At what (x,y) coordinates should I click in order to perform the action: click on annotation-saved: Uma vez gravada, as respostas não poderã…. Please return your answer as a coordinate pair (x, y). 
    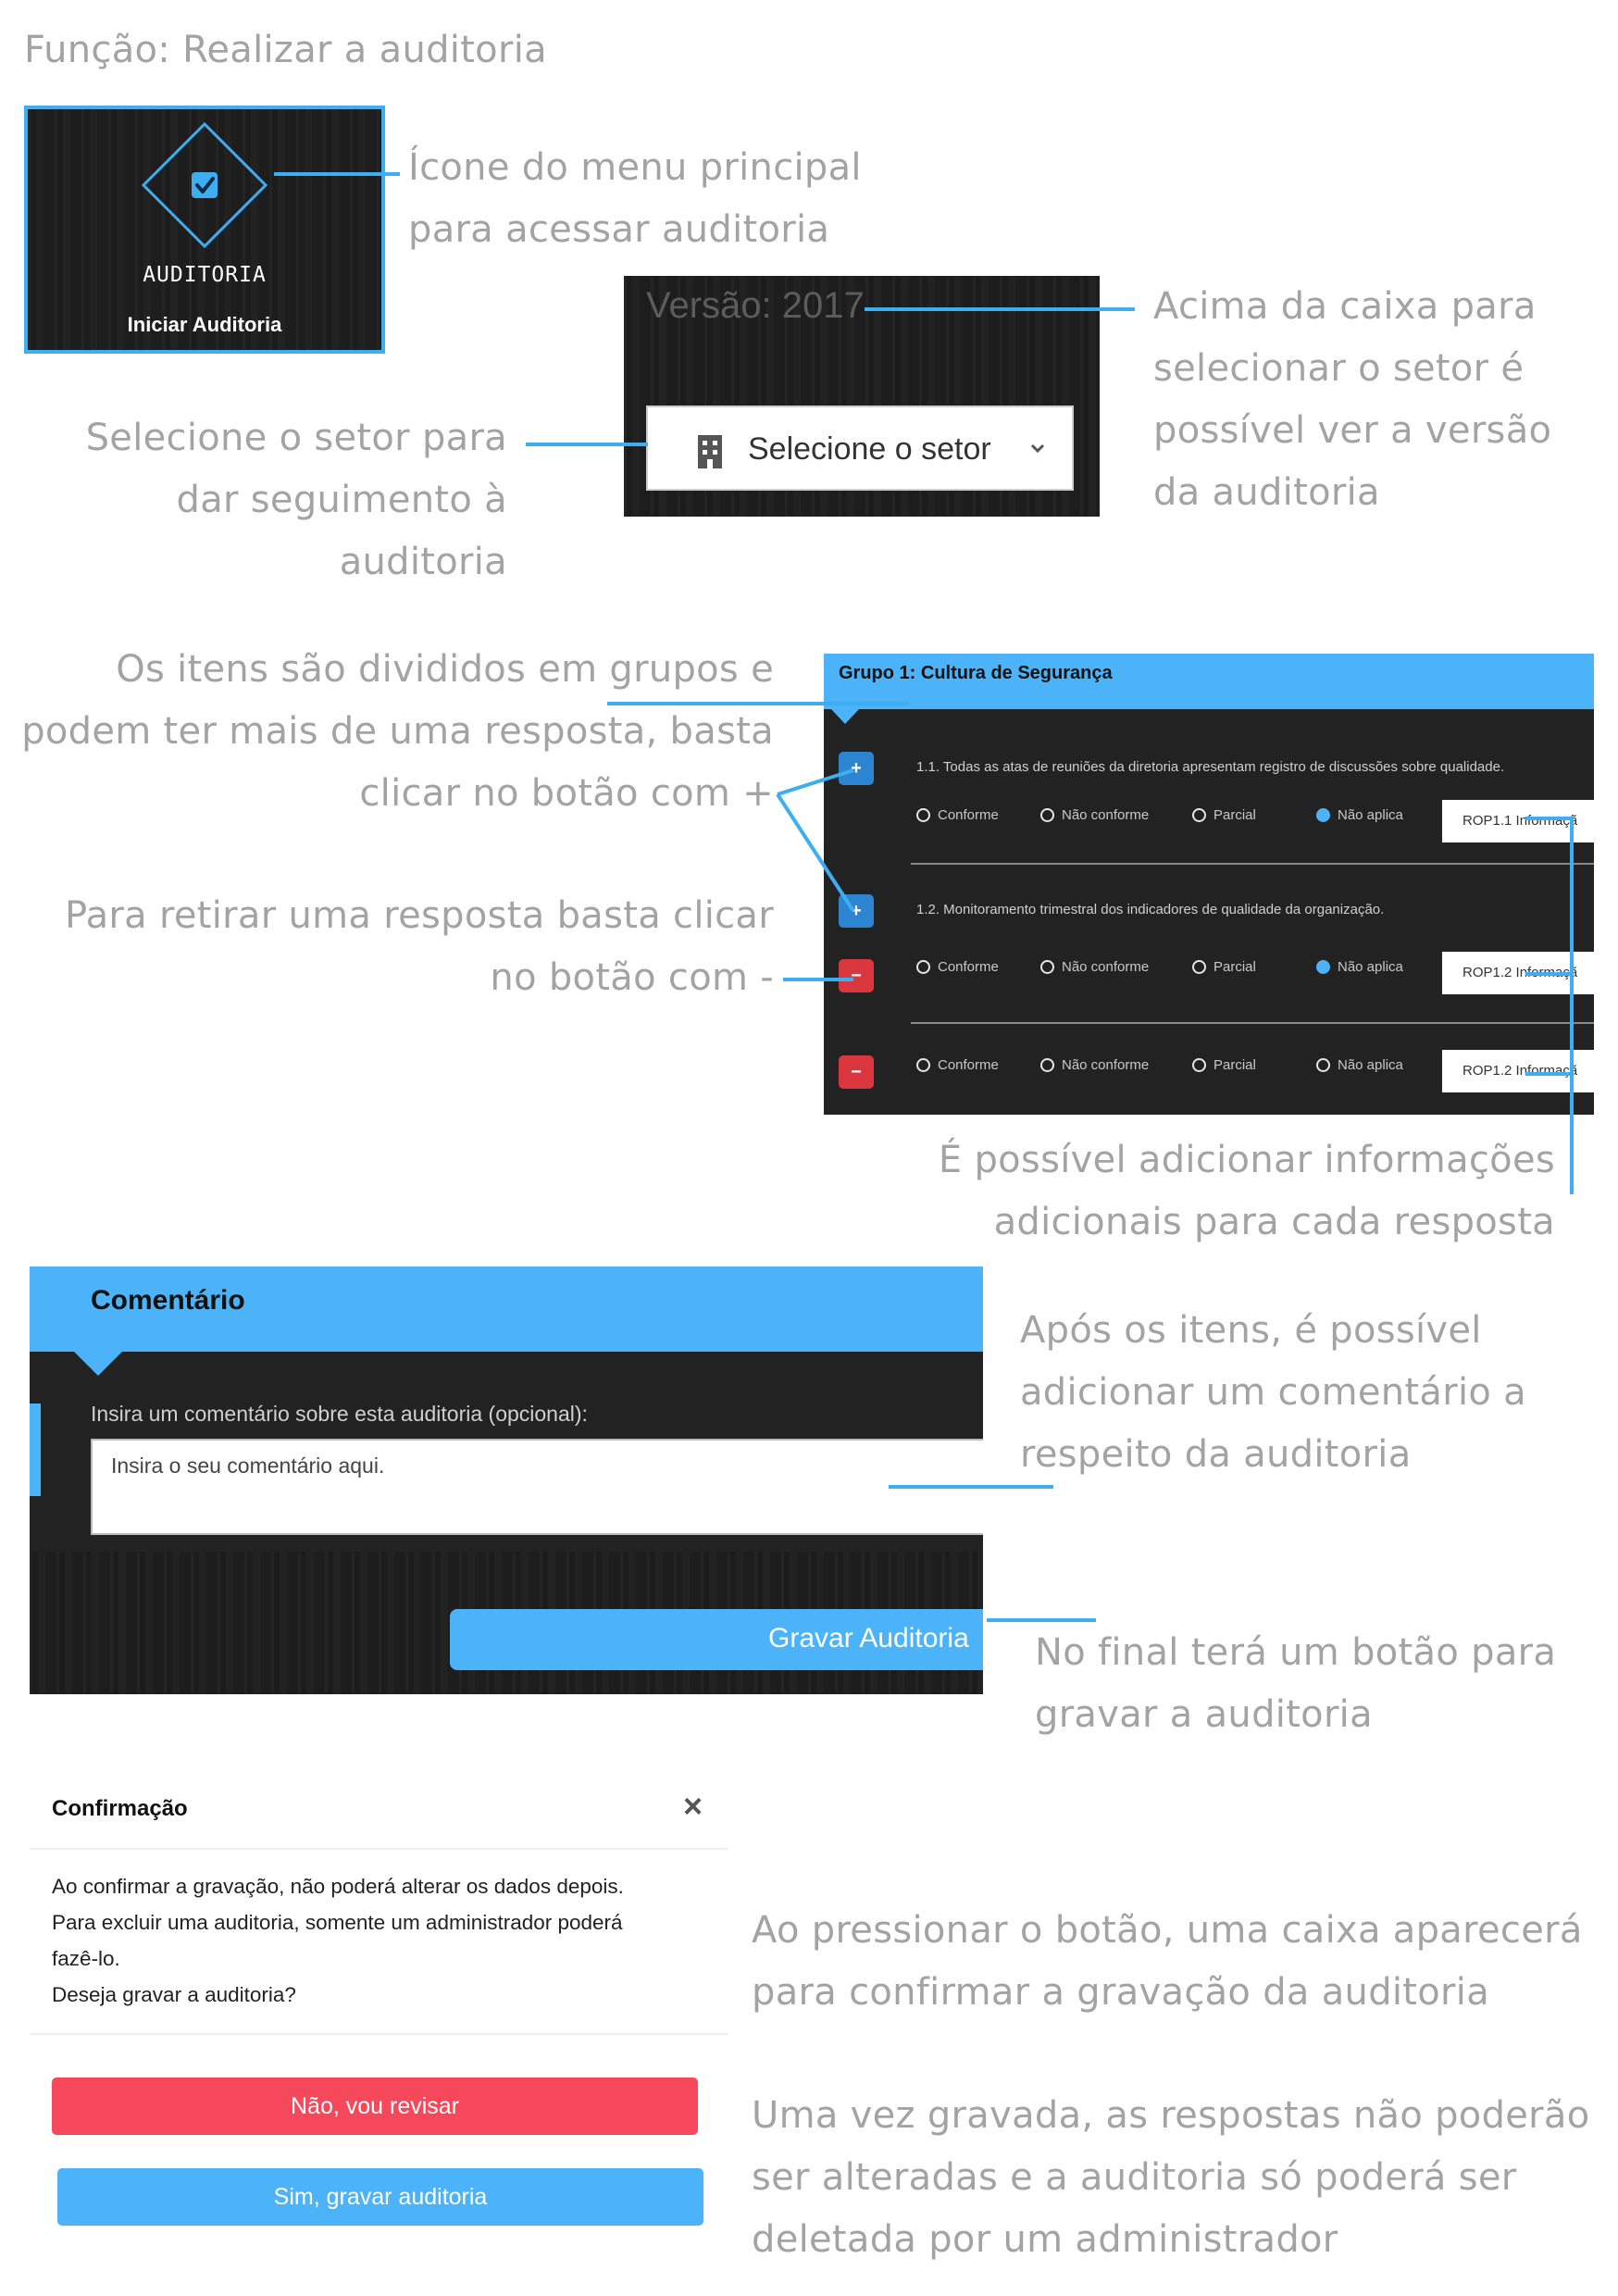
    Looking at the image, I should click on (1171, 2177).